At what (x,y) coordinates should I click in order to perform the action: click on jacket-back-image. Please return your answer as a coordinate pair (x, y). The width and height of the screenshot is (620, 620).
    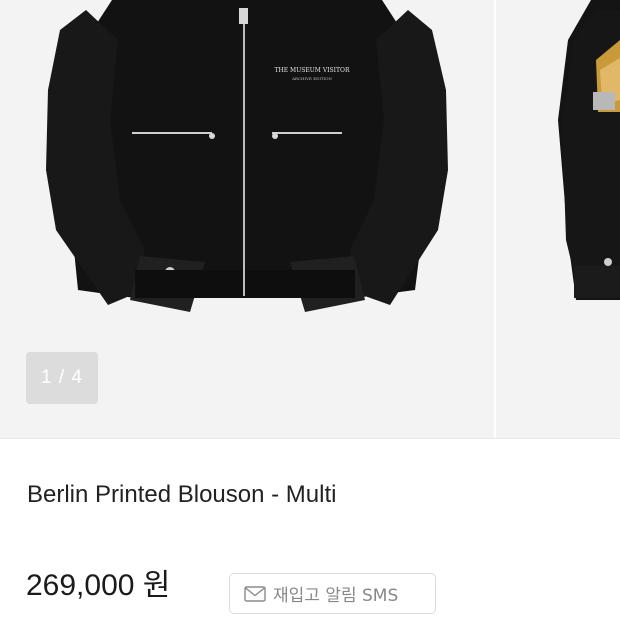
    Looking at the image, I should click on (558, 219).